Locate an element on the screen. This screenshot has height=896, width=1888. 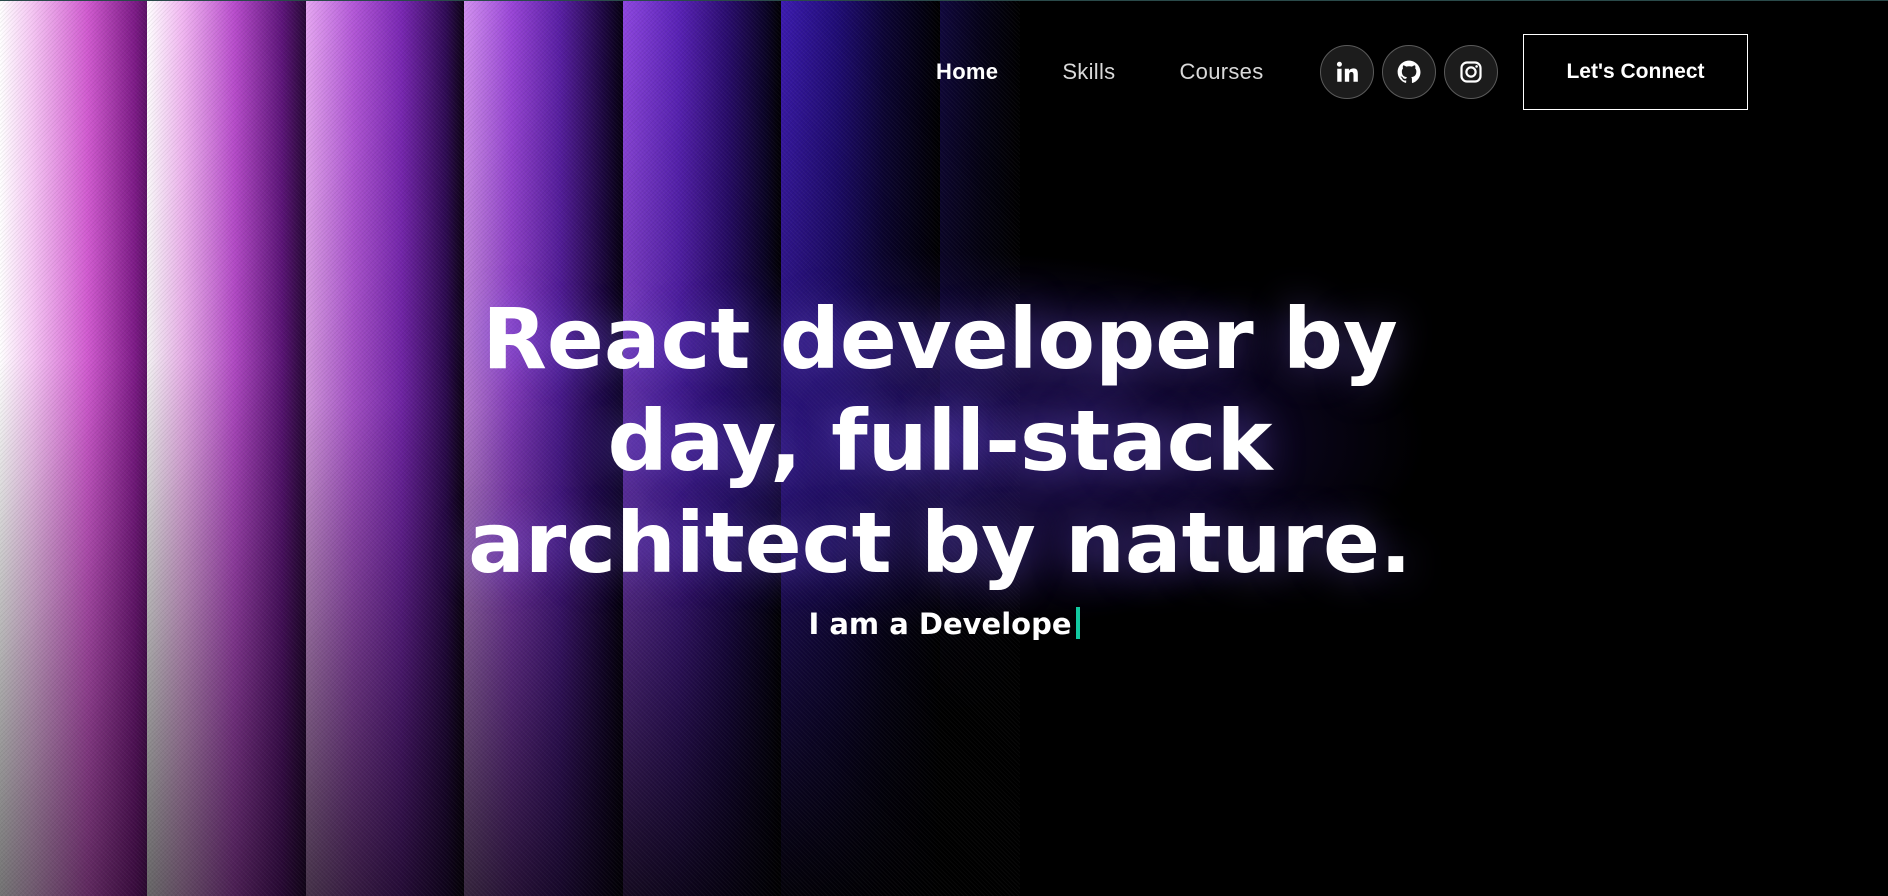
typing-text: I am a Develope is located at coordinates (940, 624).